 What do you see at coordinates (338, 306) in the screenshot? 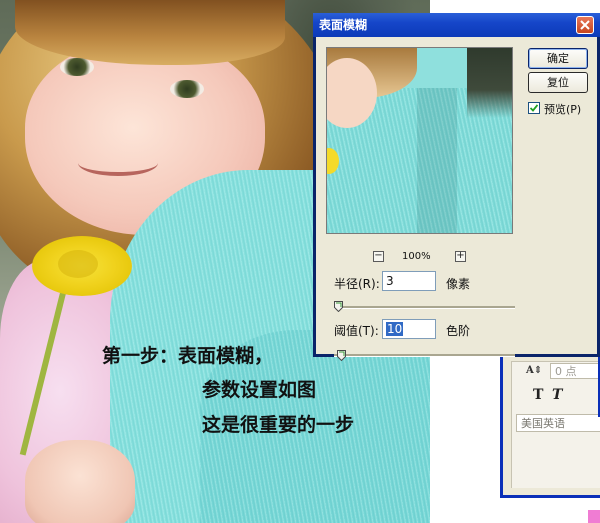
I see `radius-slider-thumb` at bounding box center [338, 306].